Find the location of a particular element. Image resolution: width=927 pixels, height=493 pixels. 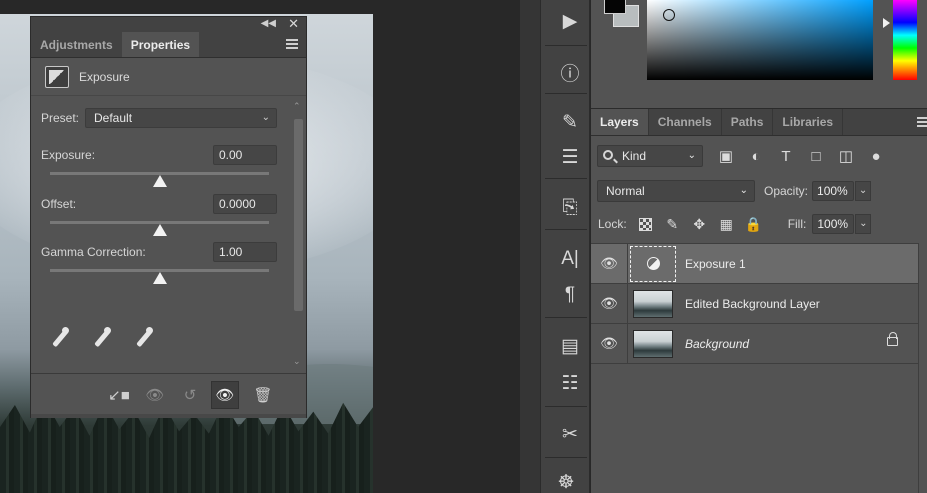

adjust-sliders-icon: ☰ is located at coordinates (570, 157).